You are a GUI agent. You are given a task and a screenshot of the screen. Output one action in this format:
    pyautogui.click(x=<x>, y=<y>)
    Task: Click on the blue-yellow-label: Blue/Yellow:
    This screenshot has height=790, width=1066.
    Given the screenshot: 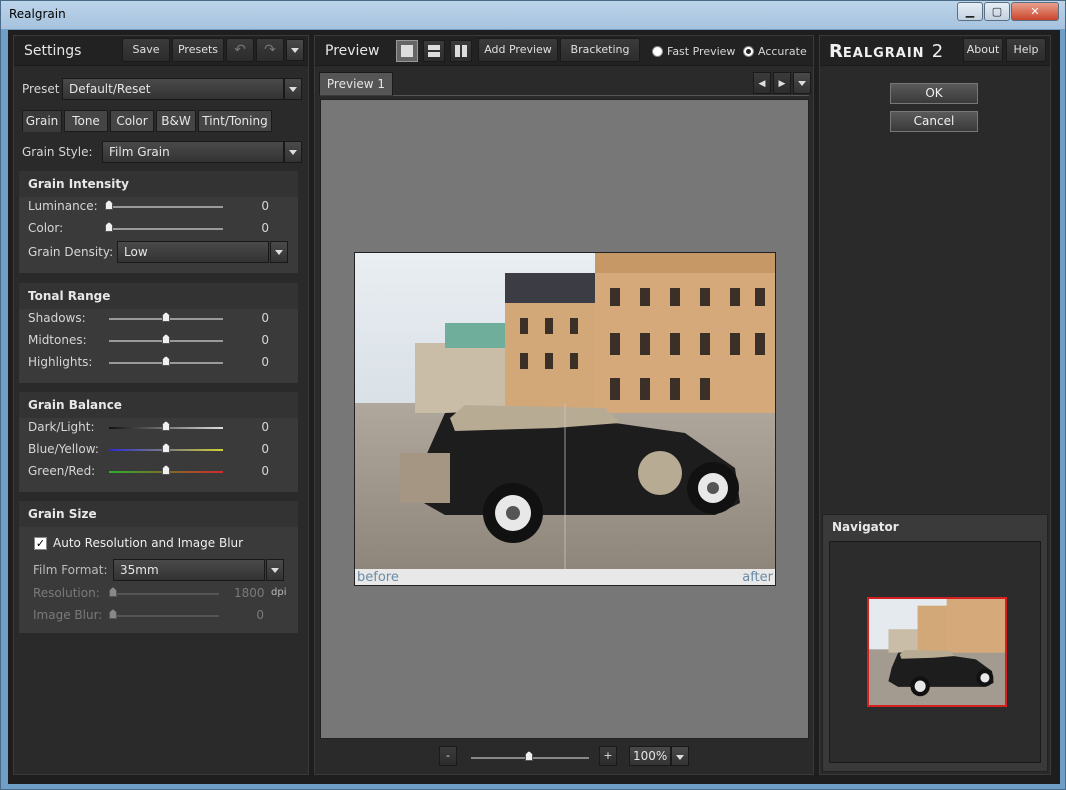 What is the action you would take?
    pyautogui.click(x=63, y=449)
    